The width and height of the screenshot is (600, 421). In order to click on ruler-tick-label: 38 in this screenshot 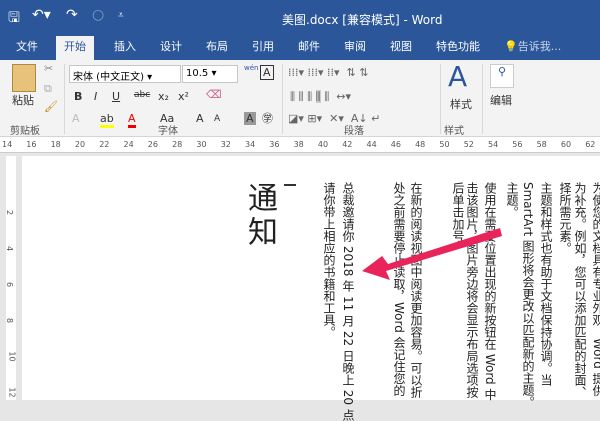, I will do `click(298, 144)`.